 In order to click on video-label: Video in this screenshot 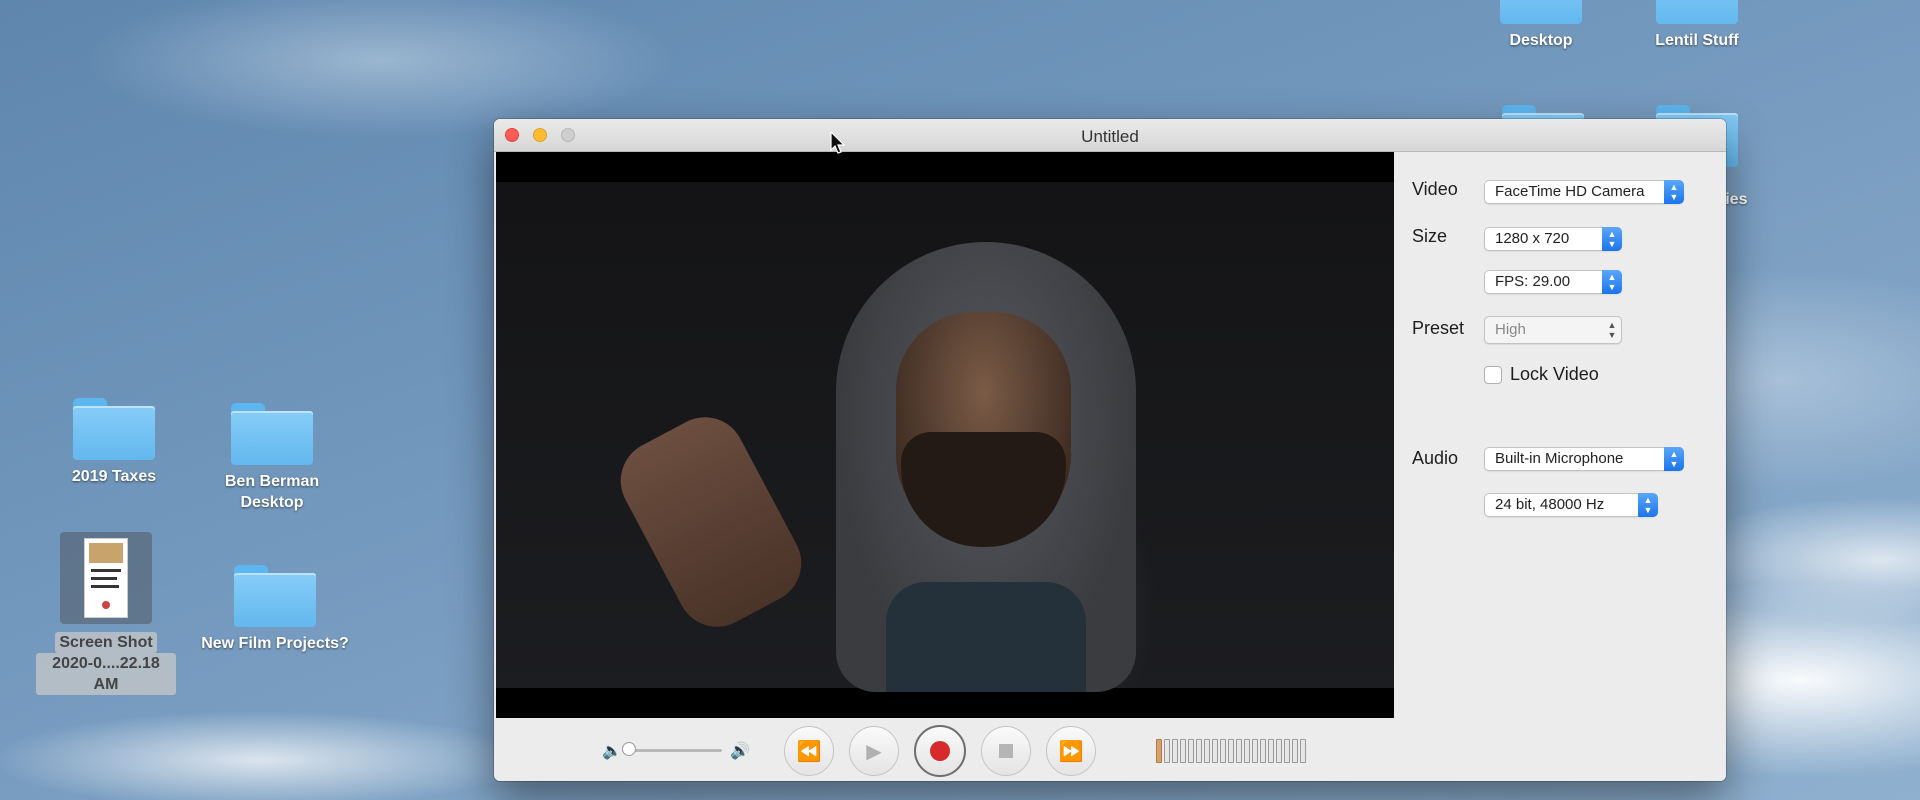, I will do `click(1435, 189)`.